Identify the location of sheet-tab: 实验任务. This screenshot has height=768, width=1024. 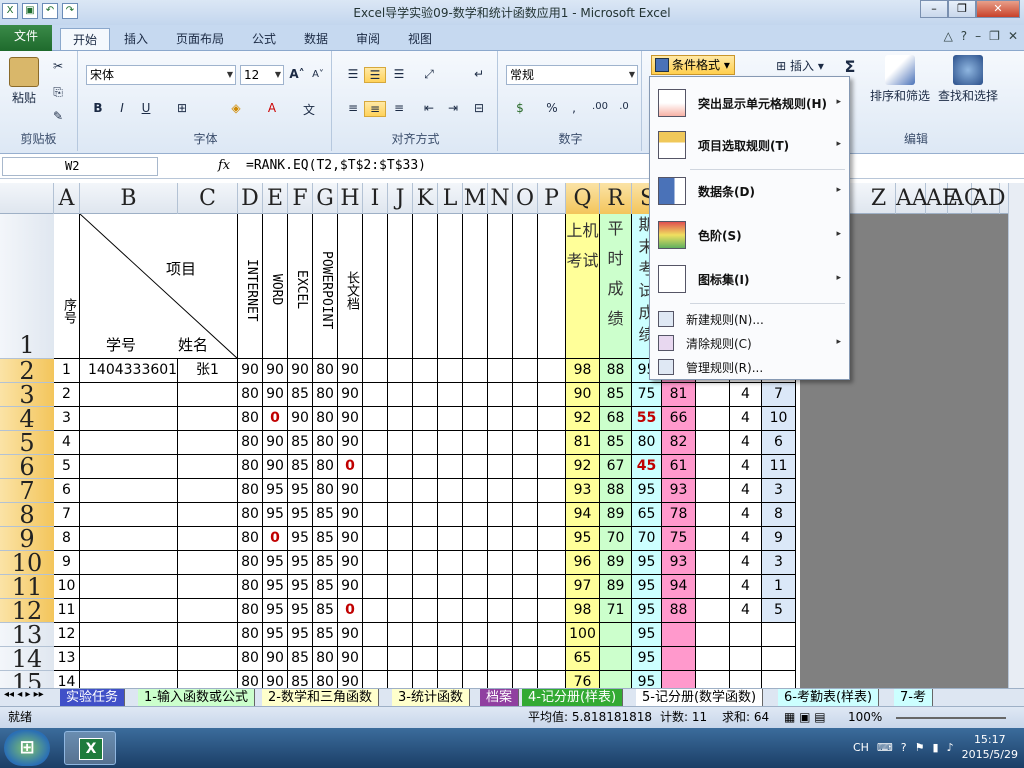
(93, 698).